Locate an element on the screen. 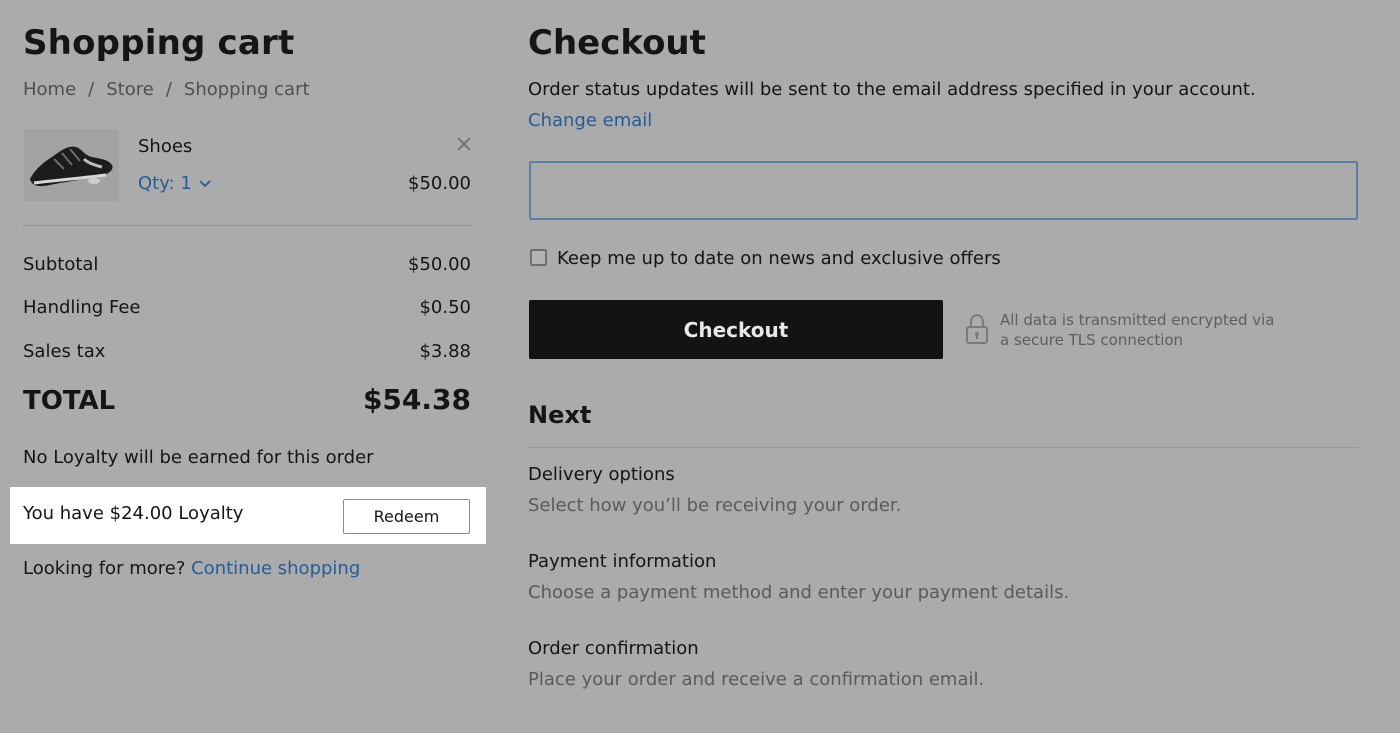  total-label: TOTAL is located at coordinates (69, 401).